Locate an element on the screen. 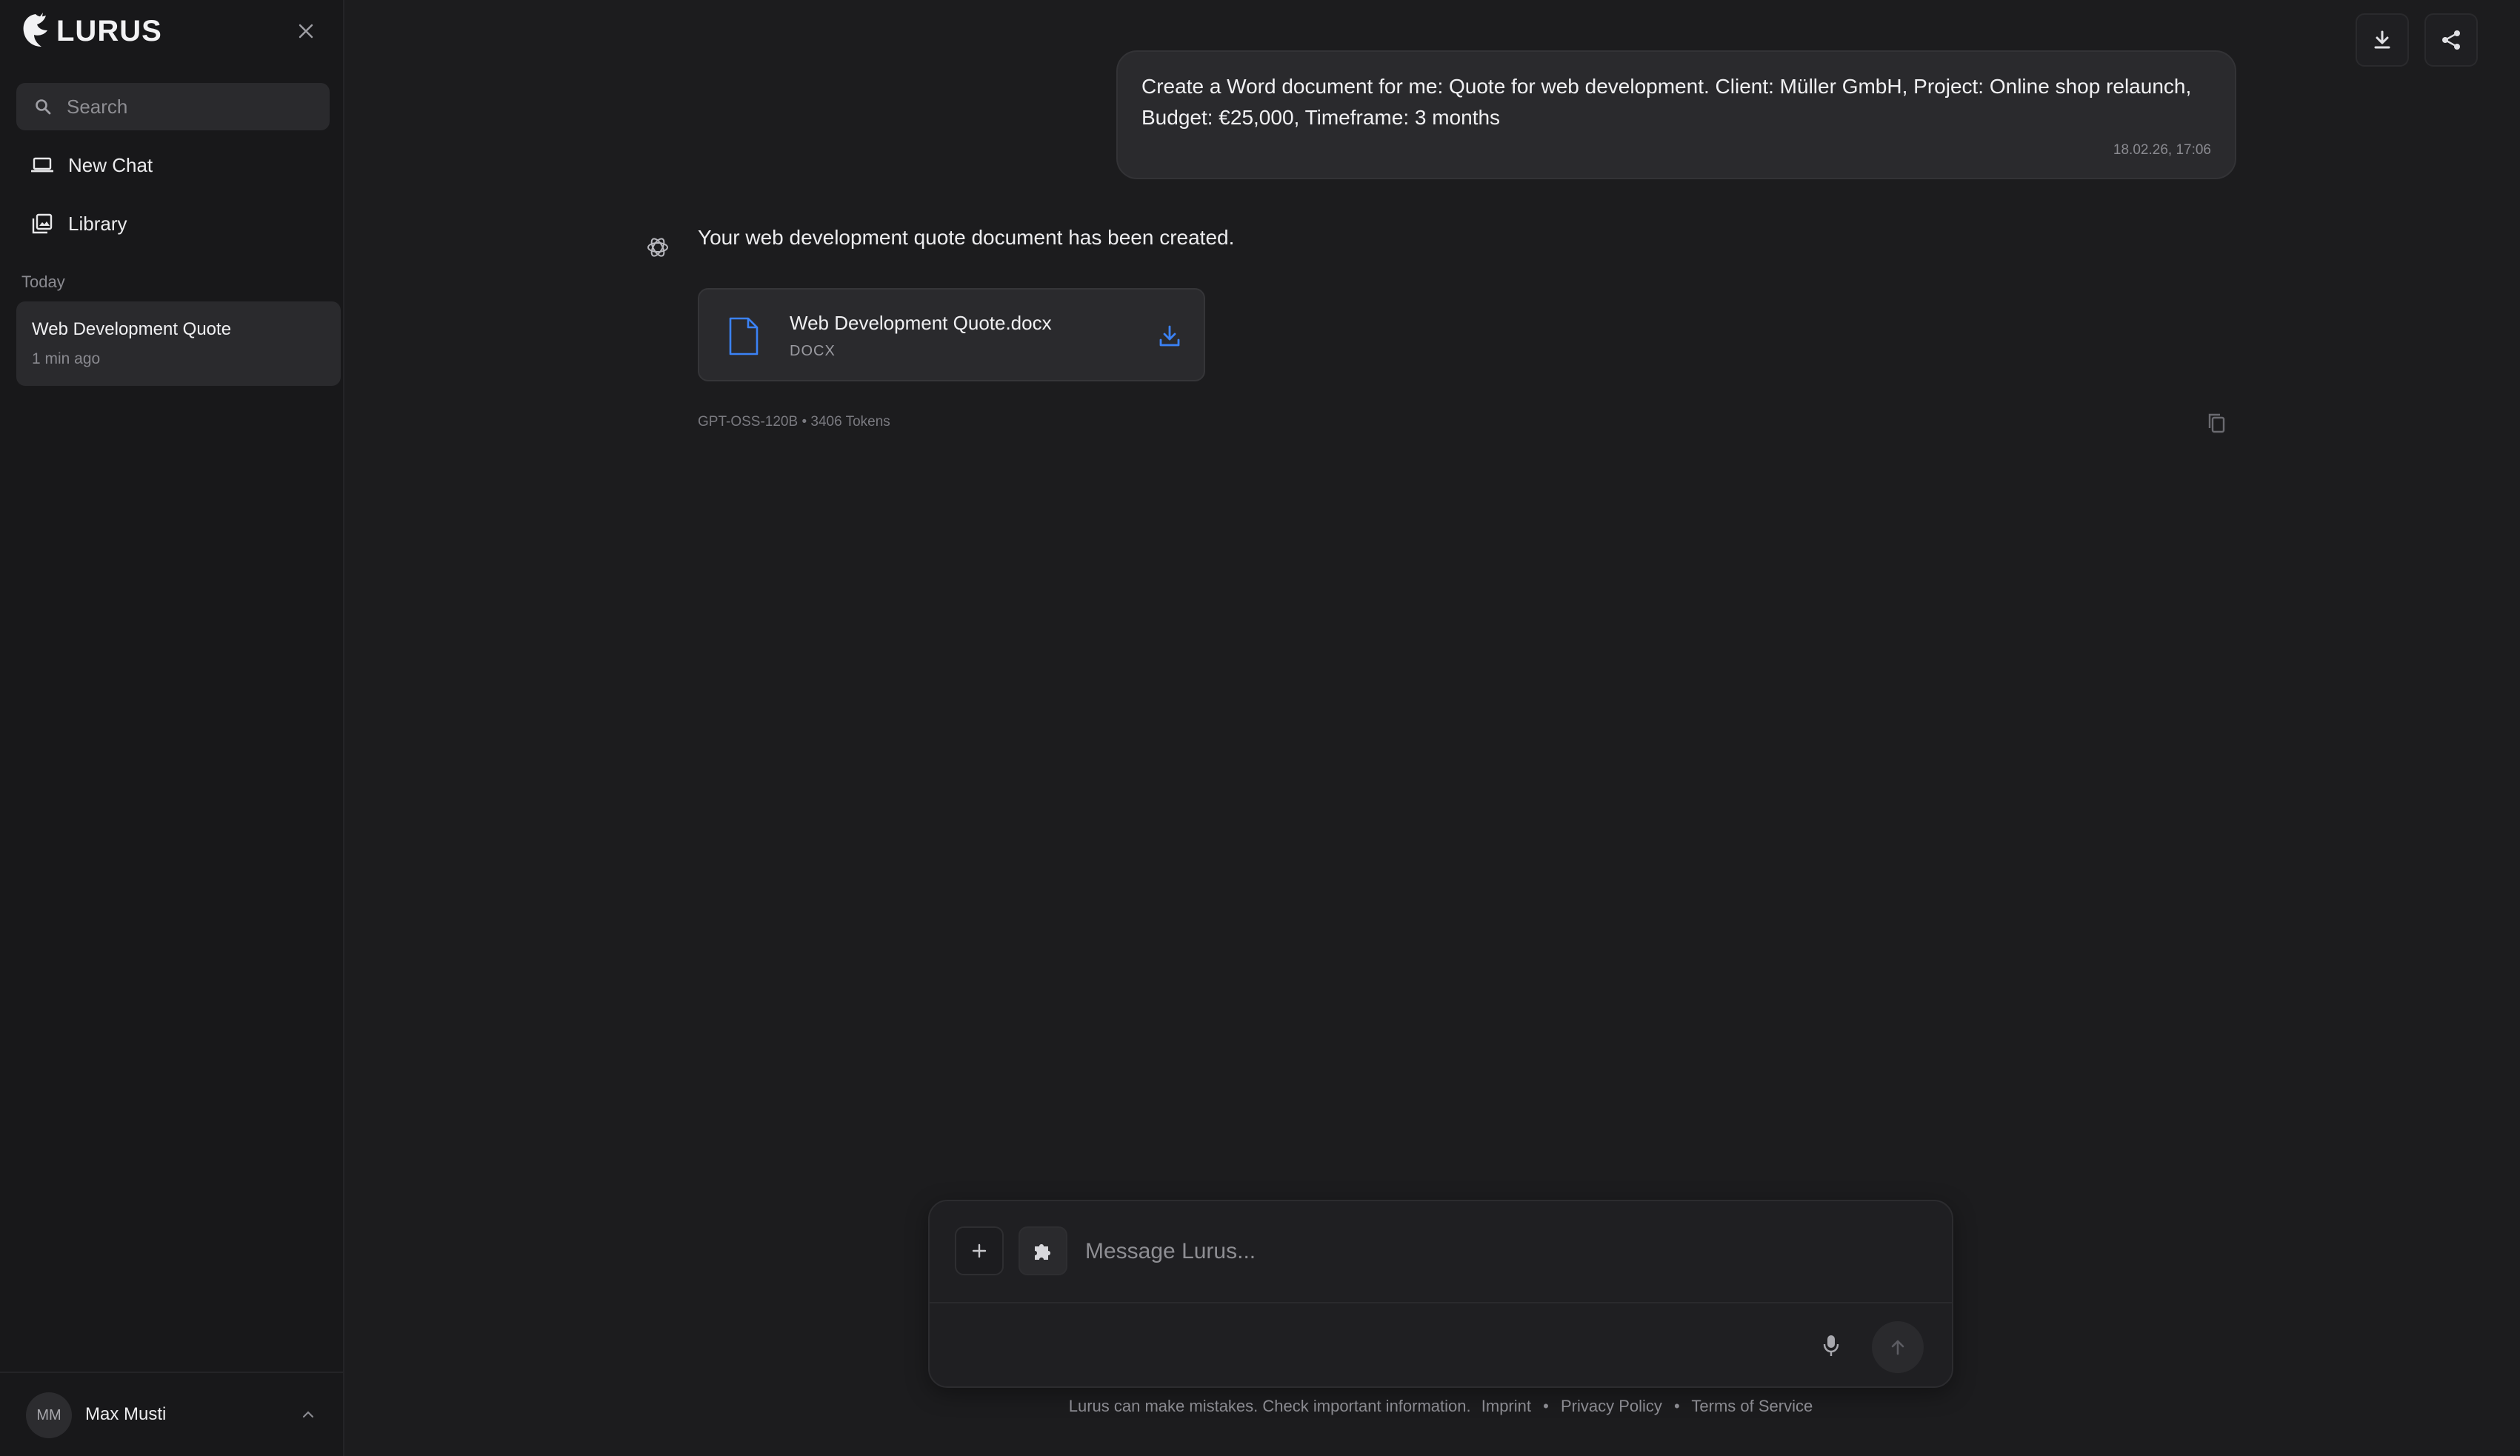 The width and height of the screenshot is (2520, 1456). document-file-icon is located at coordinates (744, 336).